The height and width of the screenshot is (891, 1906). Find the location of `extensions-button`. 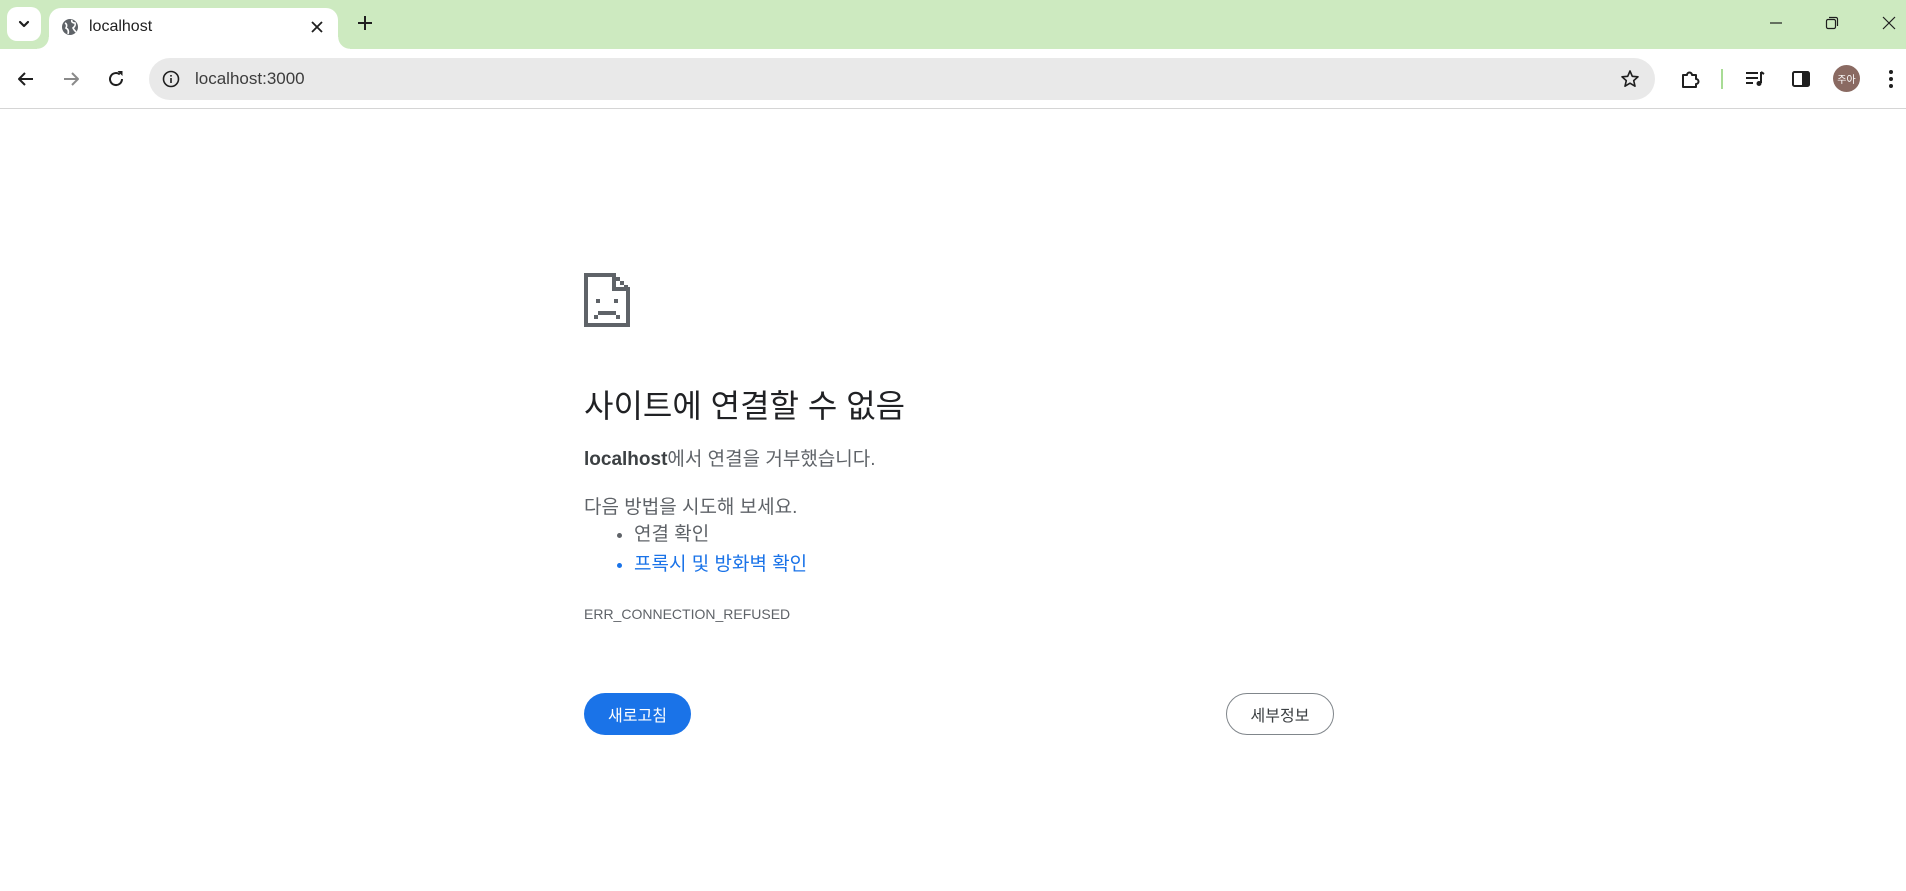

extensions-button is located at coordinates (1690, 79).